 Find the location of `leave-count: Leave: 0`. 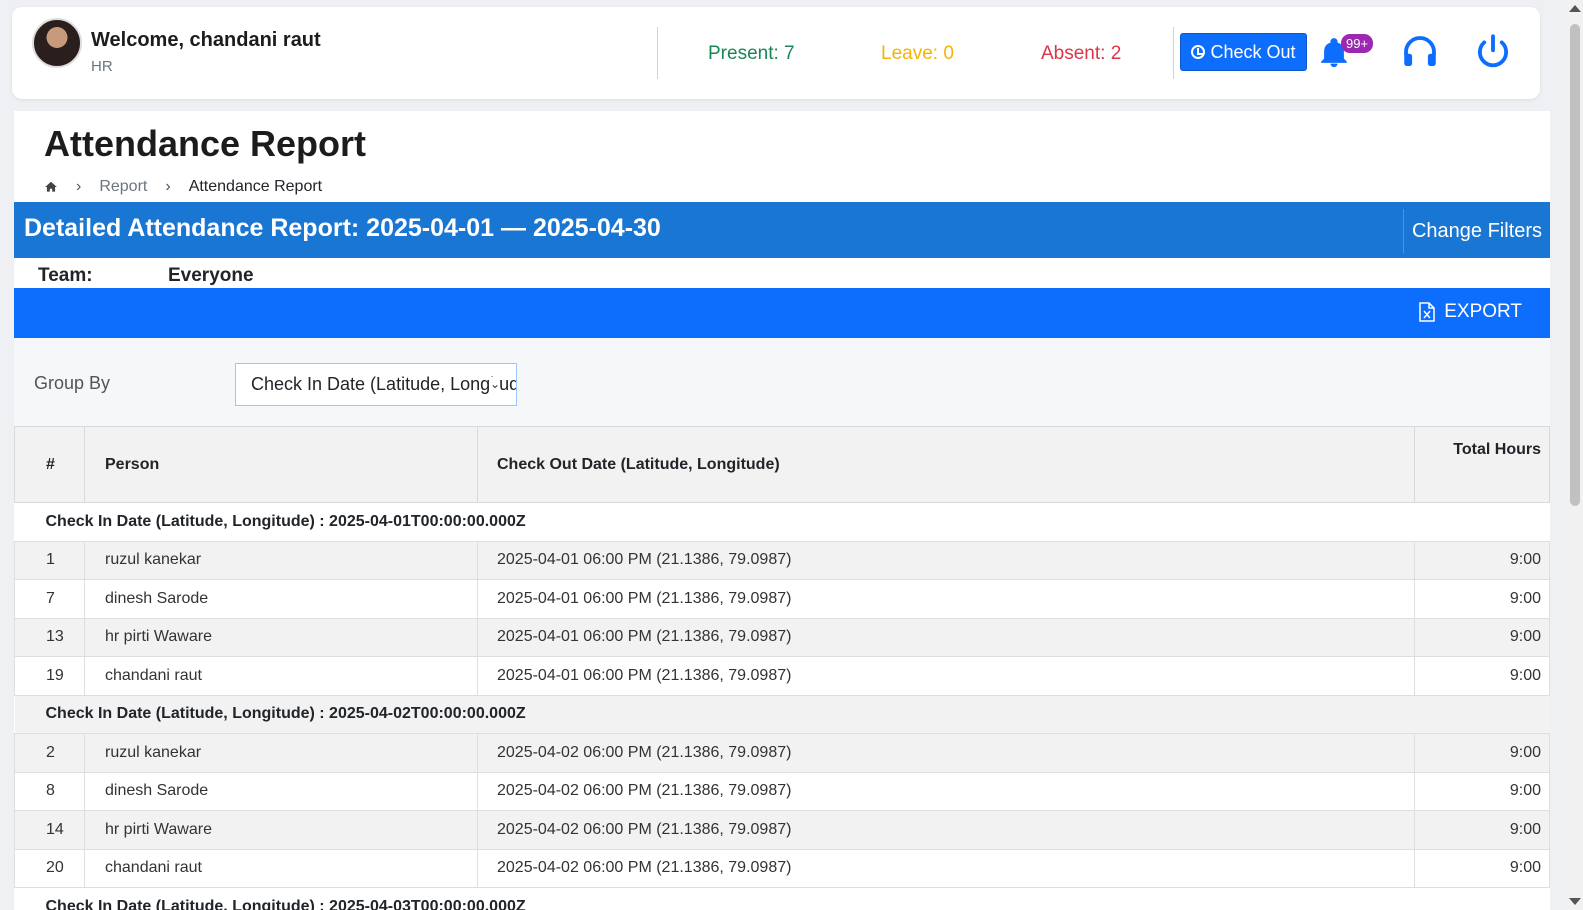

leave-count: Leave: 0 is located at coordinates (917, 53).